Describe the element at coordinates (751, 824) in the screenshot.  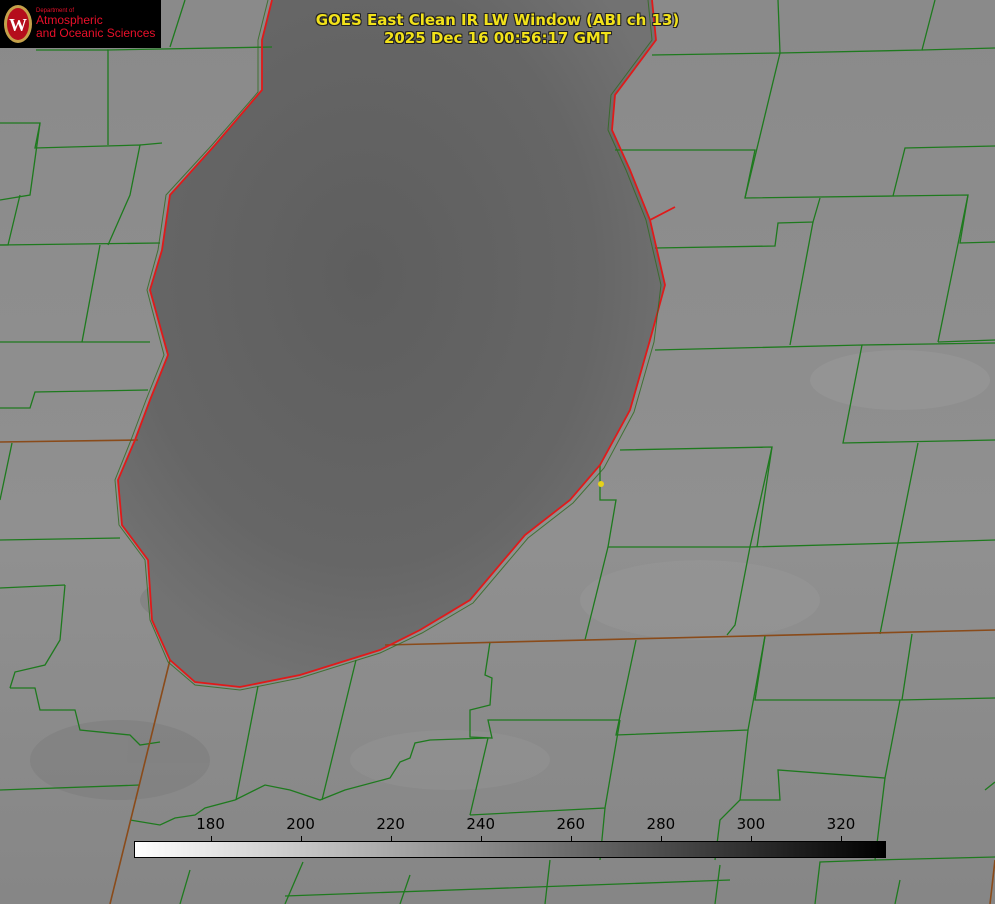
I see `colorbar-tick-label: 300` at that location.